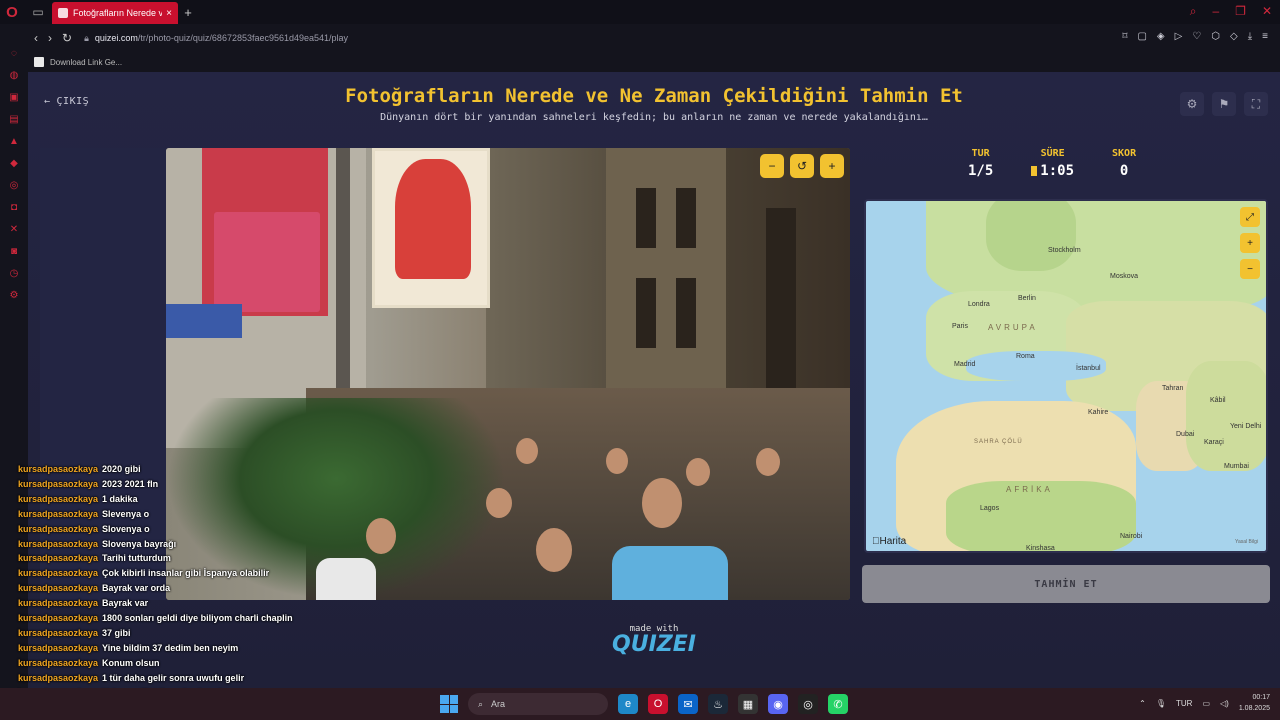  What do you see at coordinates (63, 13) in the screenshot?
I see `favicon-icon` at bounding box center [63, 13].